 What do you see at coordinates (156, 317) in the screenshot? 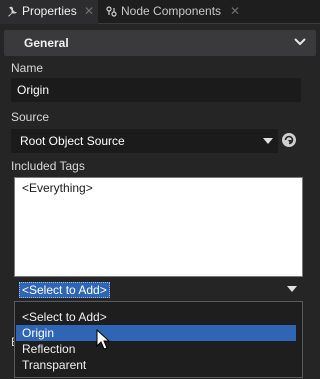
I see `dropdown-option: <Select to Add>` at bounding box center [156, 317].